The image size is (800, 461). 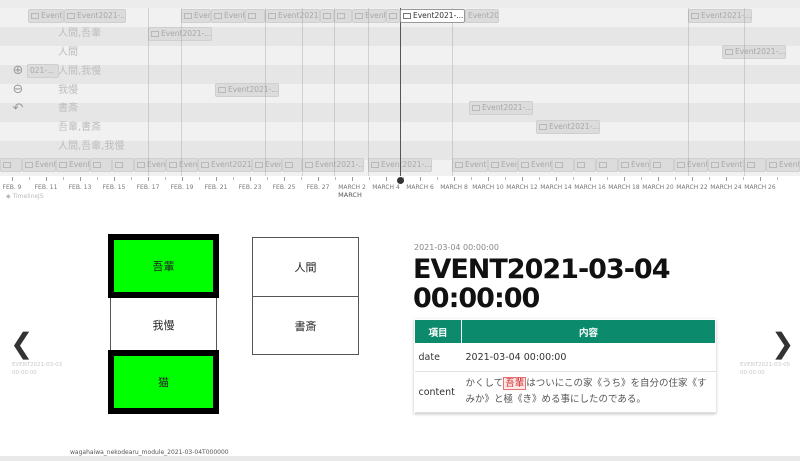 I want to click on previous-slide-time: 00:00:00, so click(x=24, y=373).